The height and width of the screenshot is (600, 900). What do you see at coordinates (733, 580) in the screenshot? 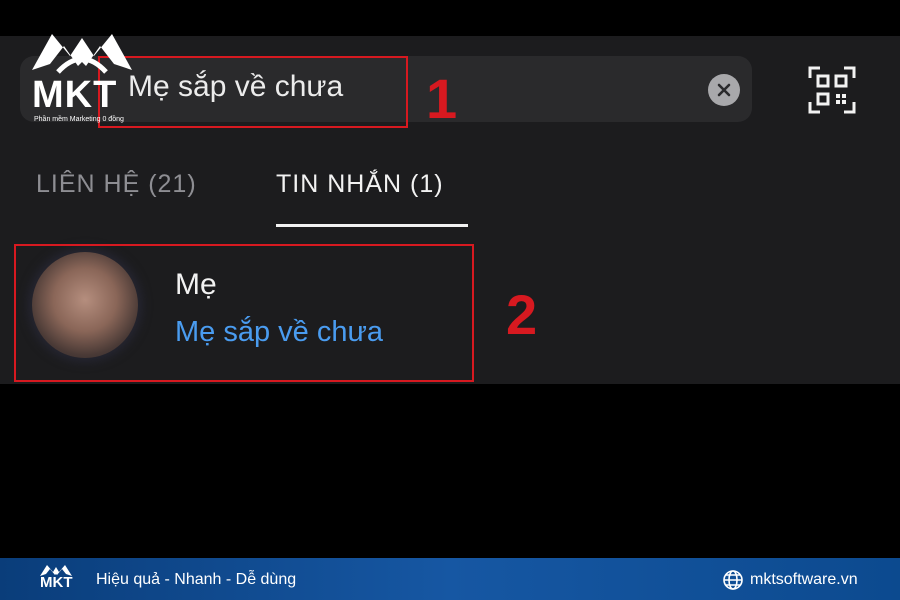
I see `globe-icon` at bounding box center [733, 580].